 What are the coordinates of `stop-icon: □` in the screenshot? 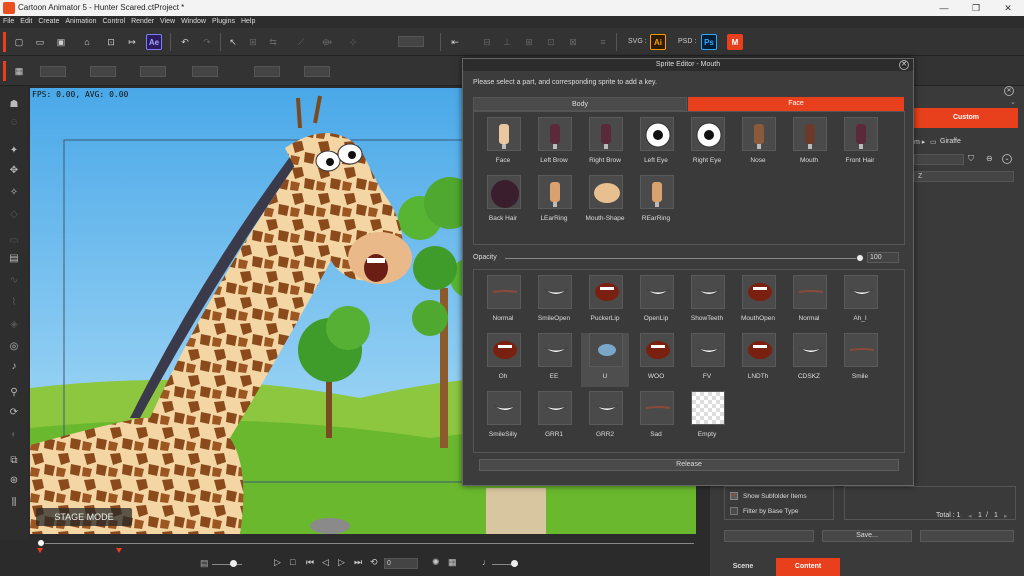 It's located at (292, 562).